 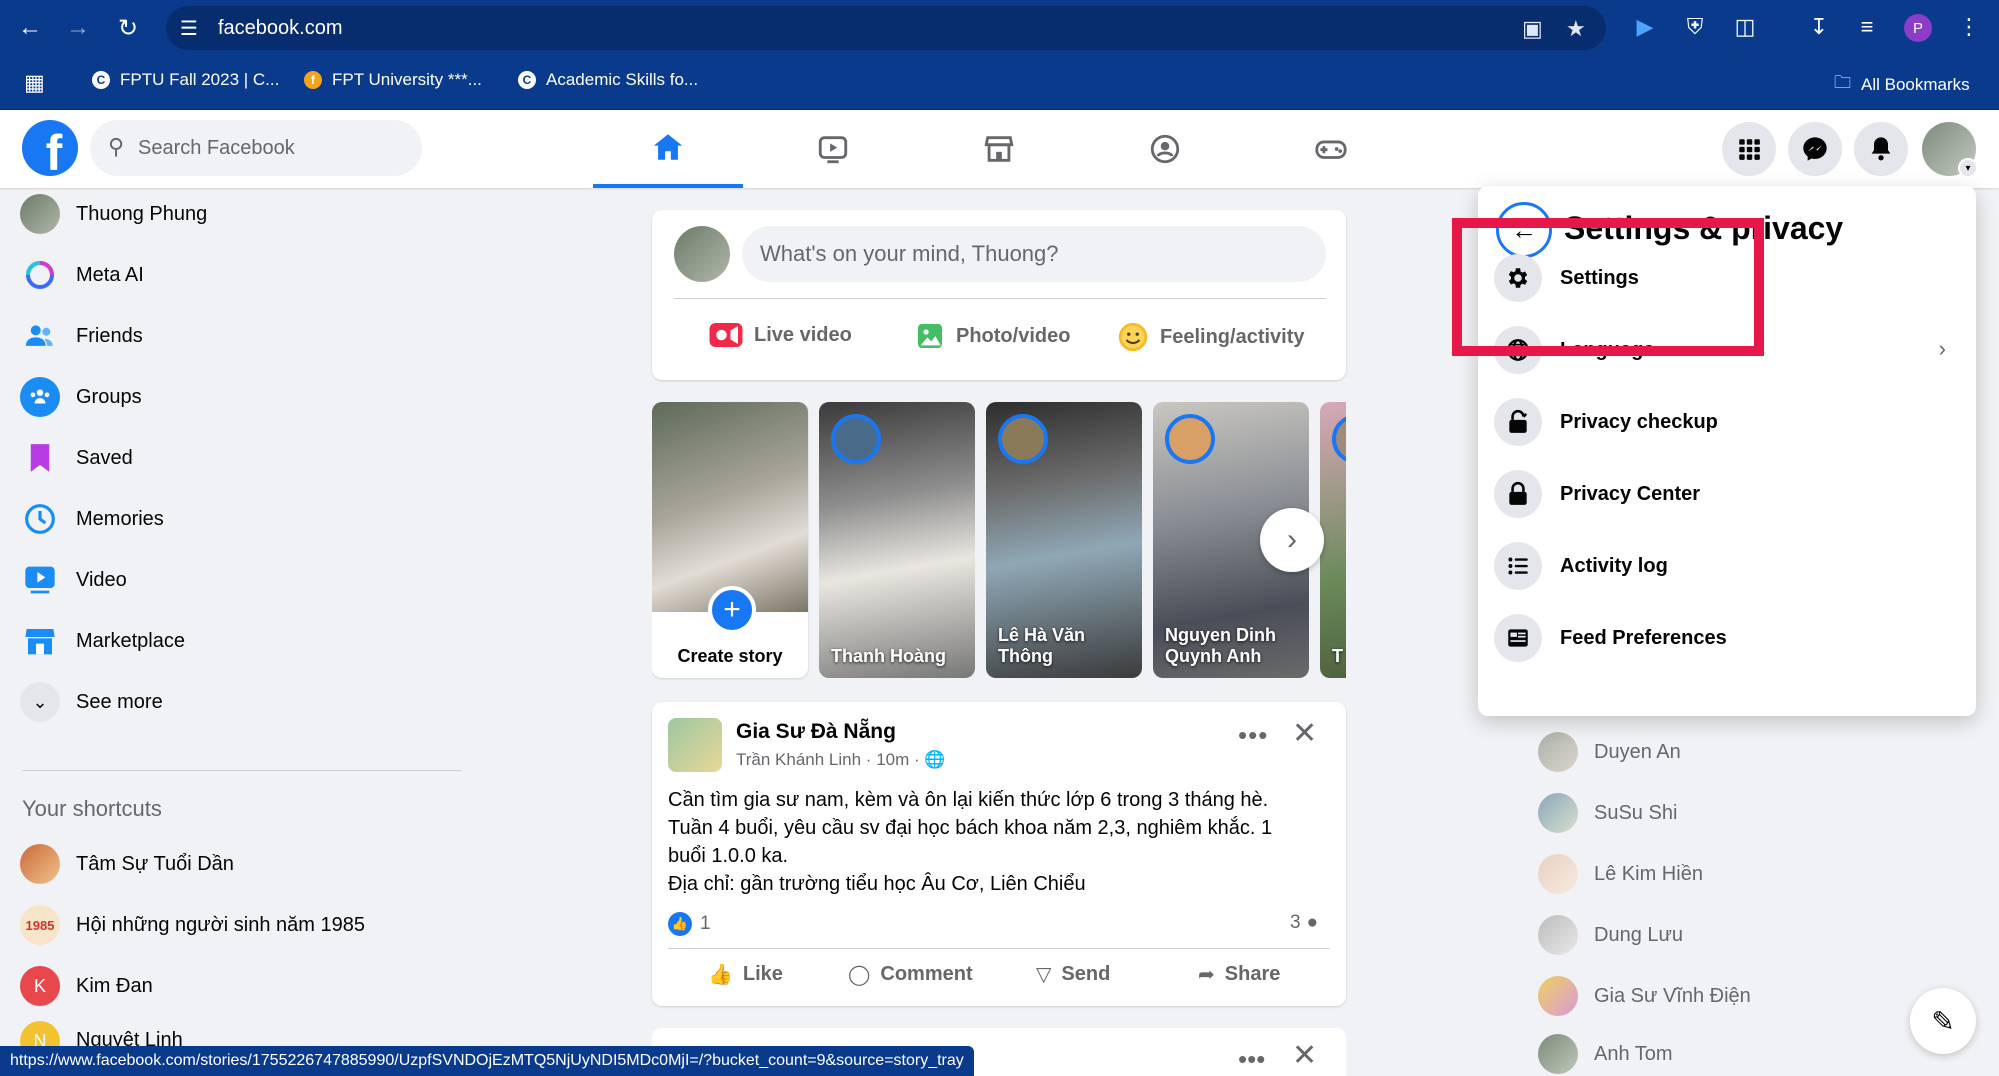 What do you see at coordinates (1749, 149) in the screenshot?
I see `menu-button` at bounding box center [1749, 149].